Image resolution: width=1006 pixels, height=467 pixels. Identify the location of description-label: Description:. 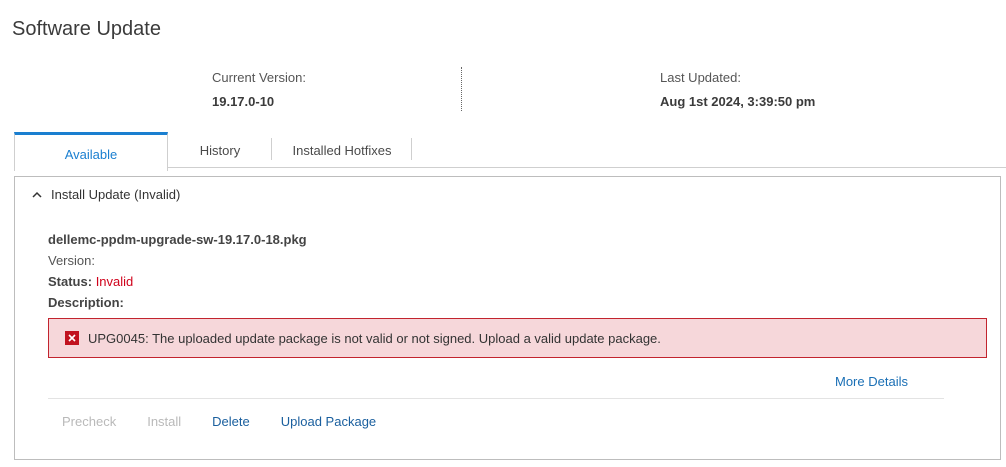
(86, 302).